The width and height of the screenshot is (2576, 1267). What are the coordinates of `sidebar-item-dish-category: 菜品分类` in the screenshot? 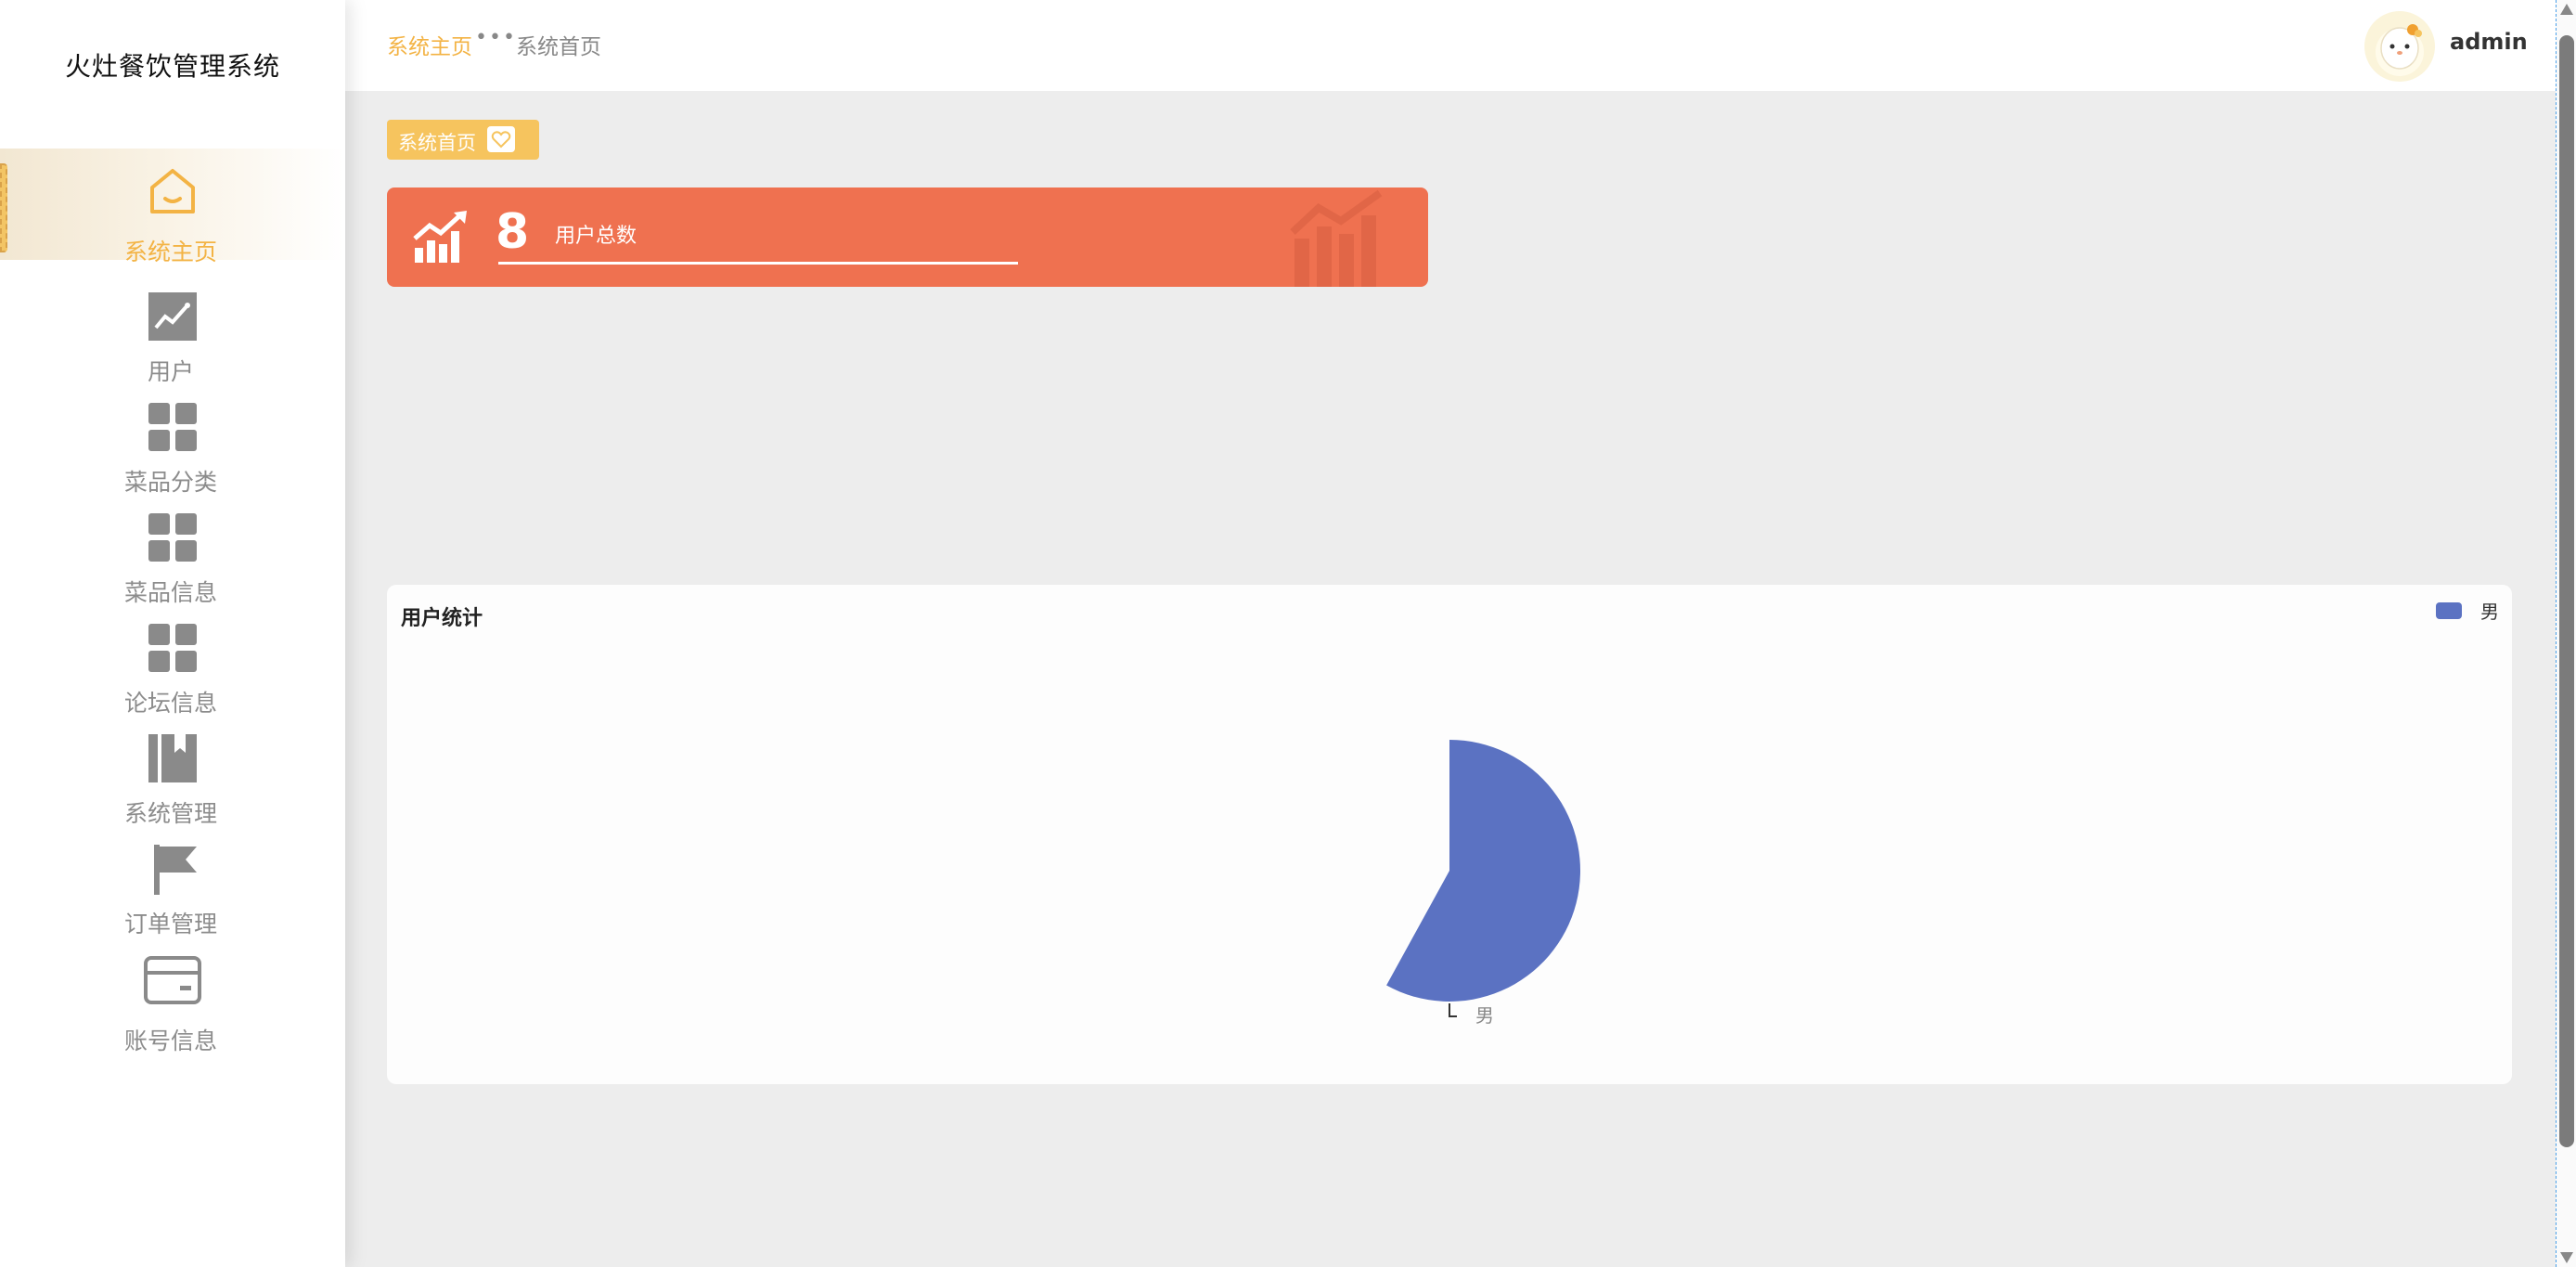 It's located at (173, 449).